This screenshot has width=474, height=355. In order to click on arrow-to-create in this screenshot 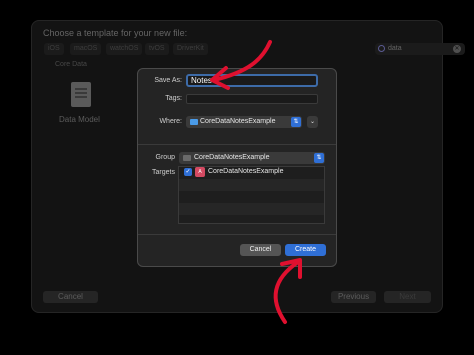, I will do `click(286, 292)`.